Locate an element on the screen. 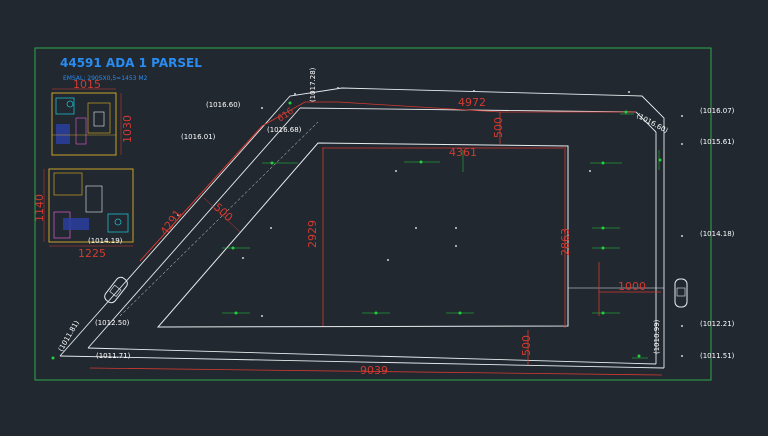 Image resolution: width=768 pixels, height=436 pixels. dim-plan-b-width: 1225 is located at coordinates (92, 253).